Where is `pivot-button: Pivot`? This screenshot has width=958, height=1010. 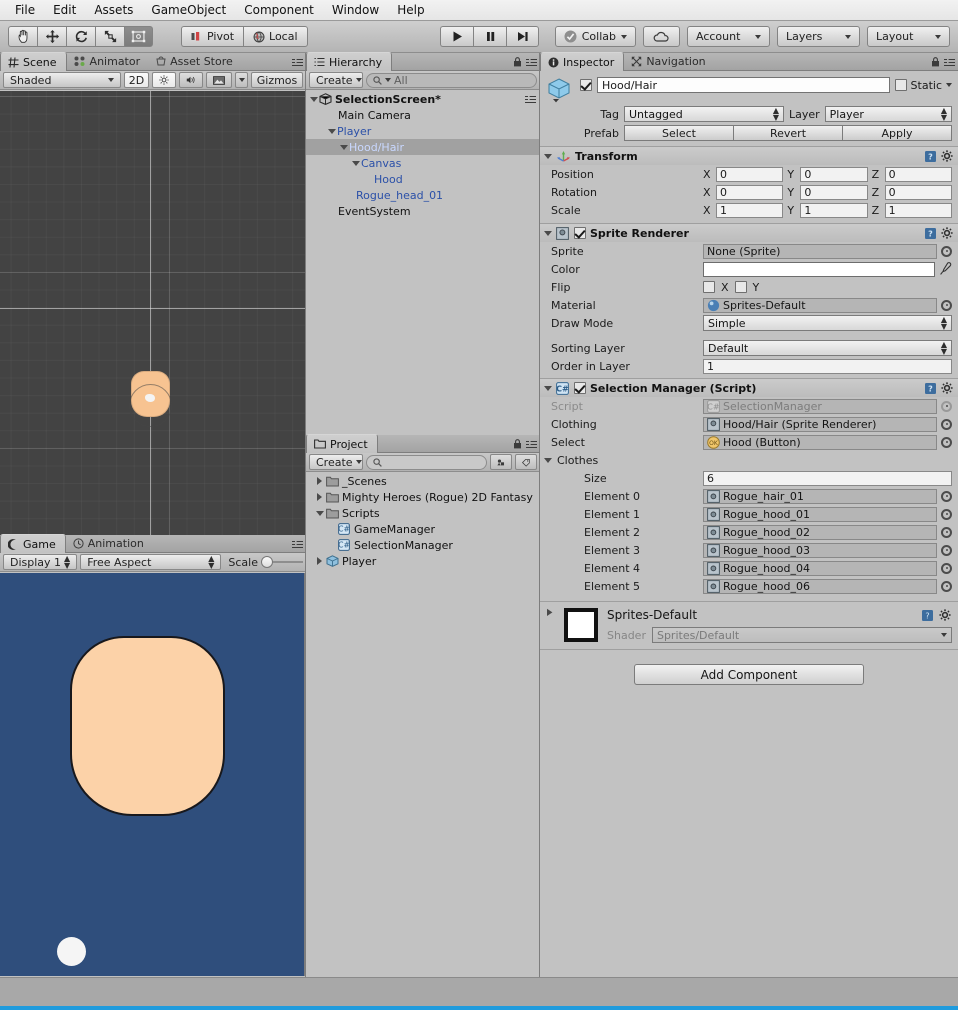
pivot-button: Pivot is located at coordinates (212, 36).